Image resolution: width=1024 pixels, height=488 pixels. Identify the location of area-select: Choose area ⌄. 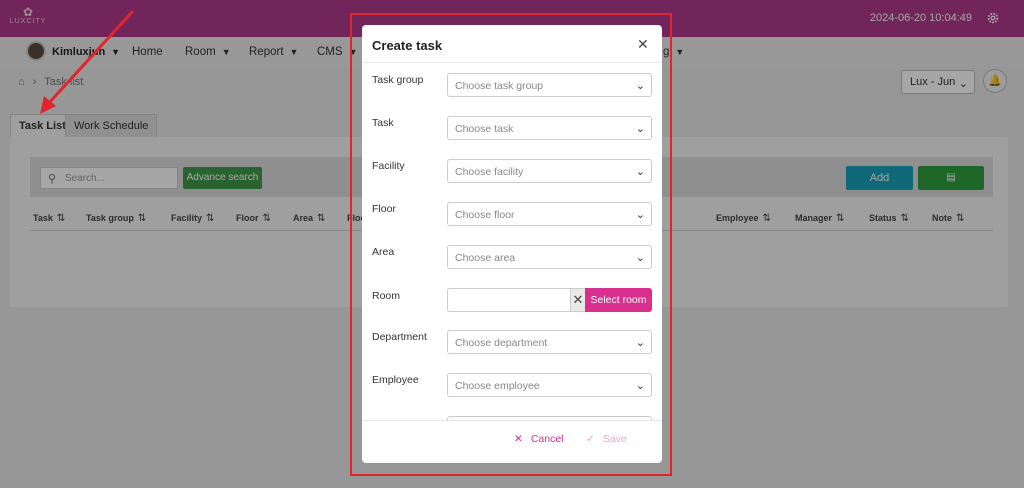
(549, 257).